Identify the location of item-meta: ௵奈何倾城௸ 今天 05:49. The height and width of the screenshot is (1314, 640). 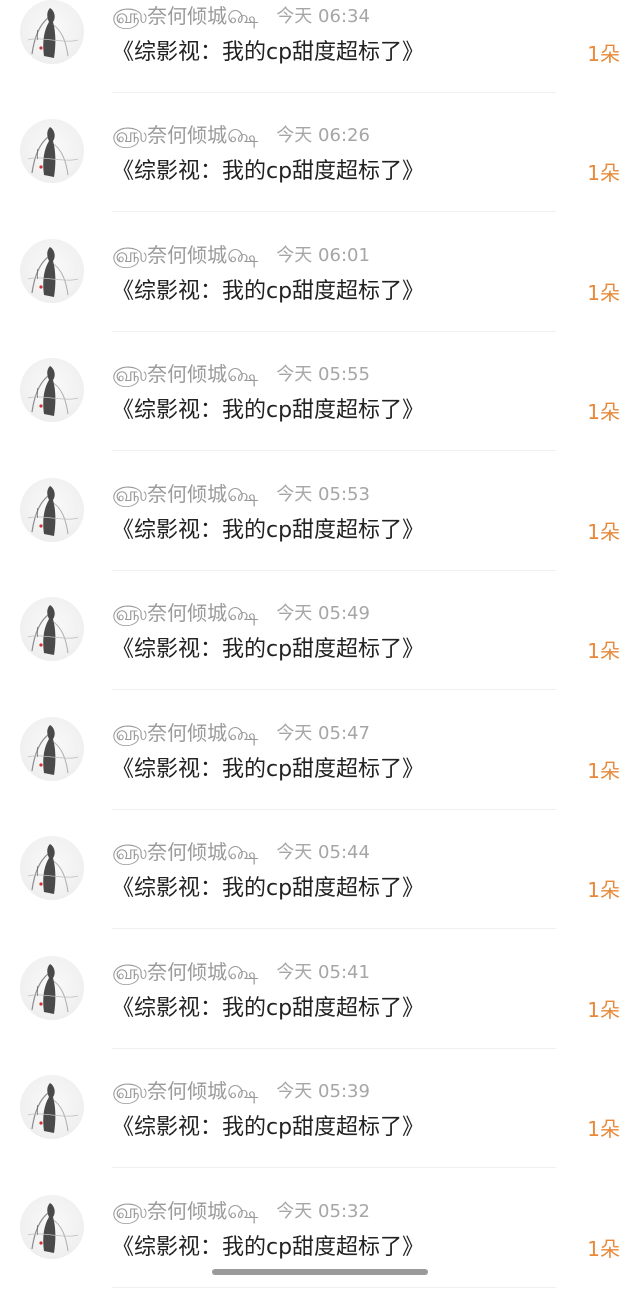
(241, 612).